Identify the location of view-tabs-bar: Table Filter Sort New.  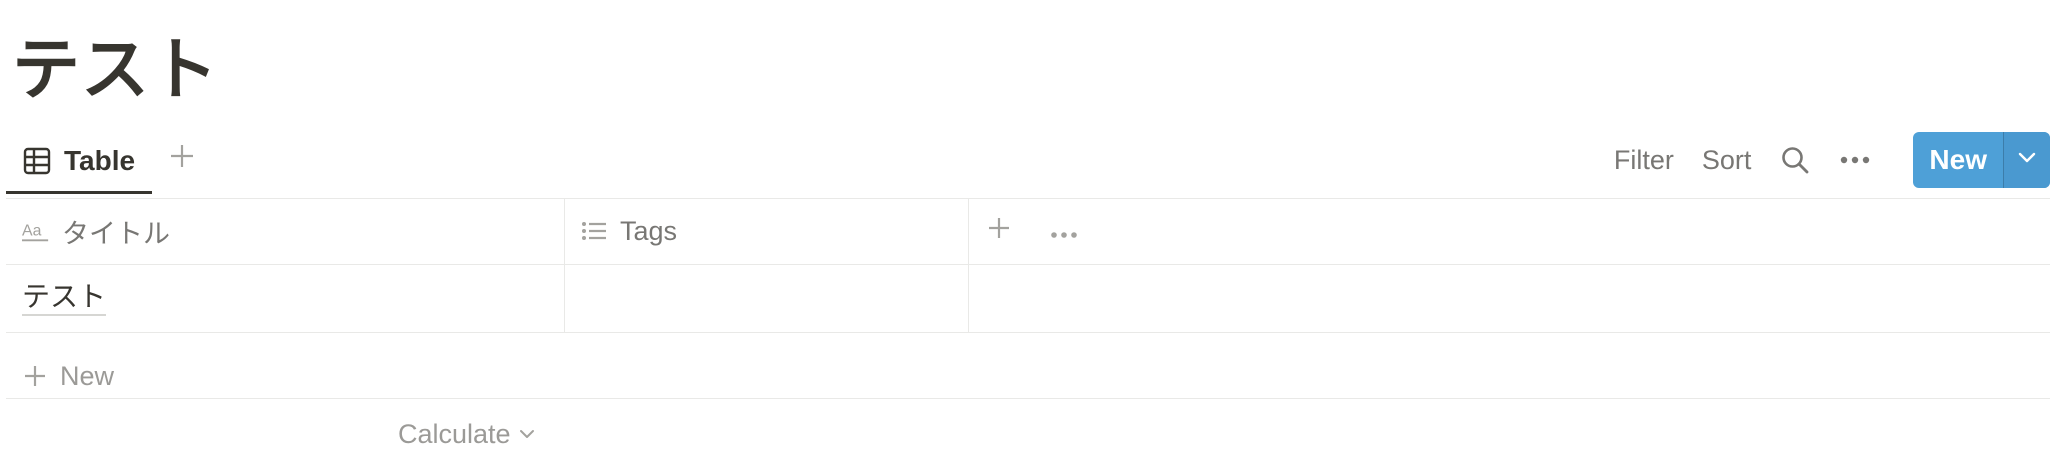
(1028, 165).